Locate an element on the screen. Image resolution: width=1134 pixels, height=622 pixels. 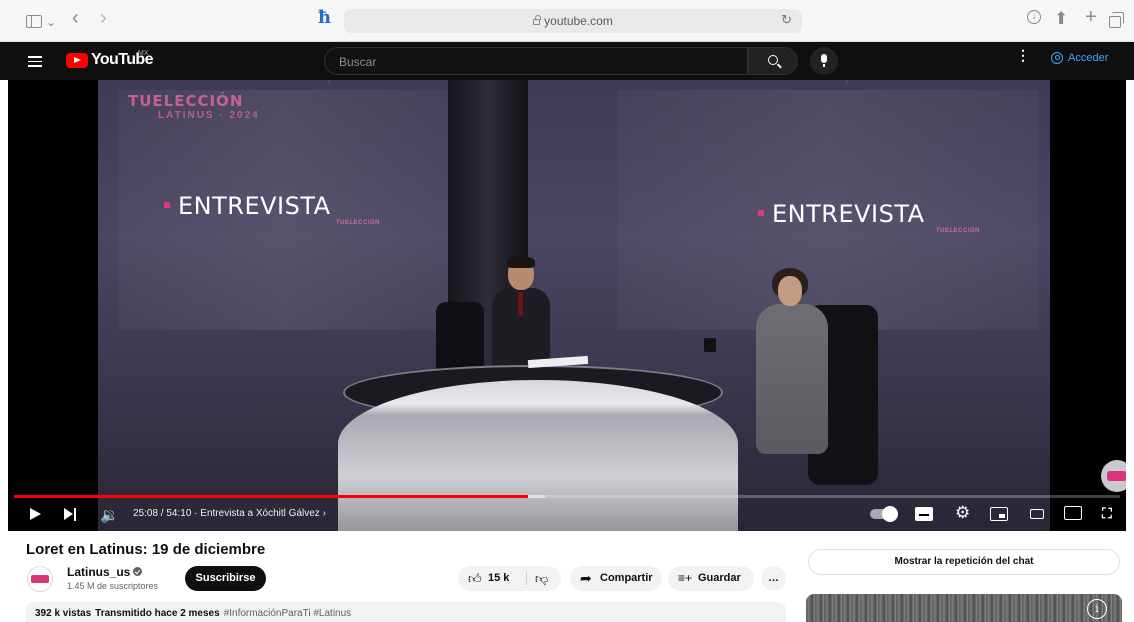
fullscreen-icon: ⛶ is located at coordinates (1107, 513).